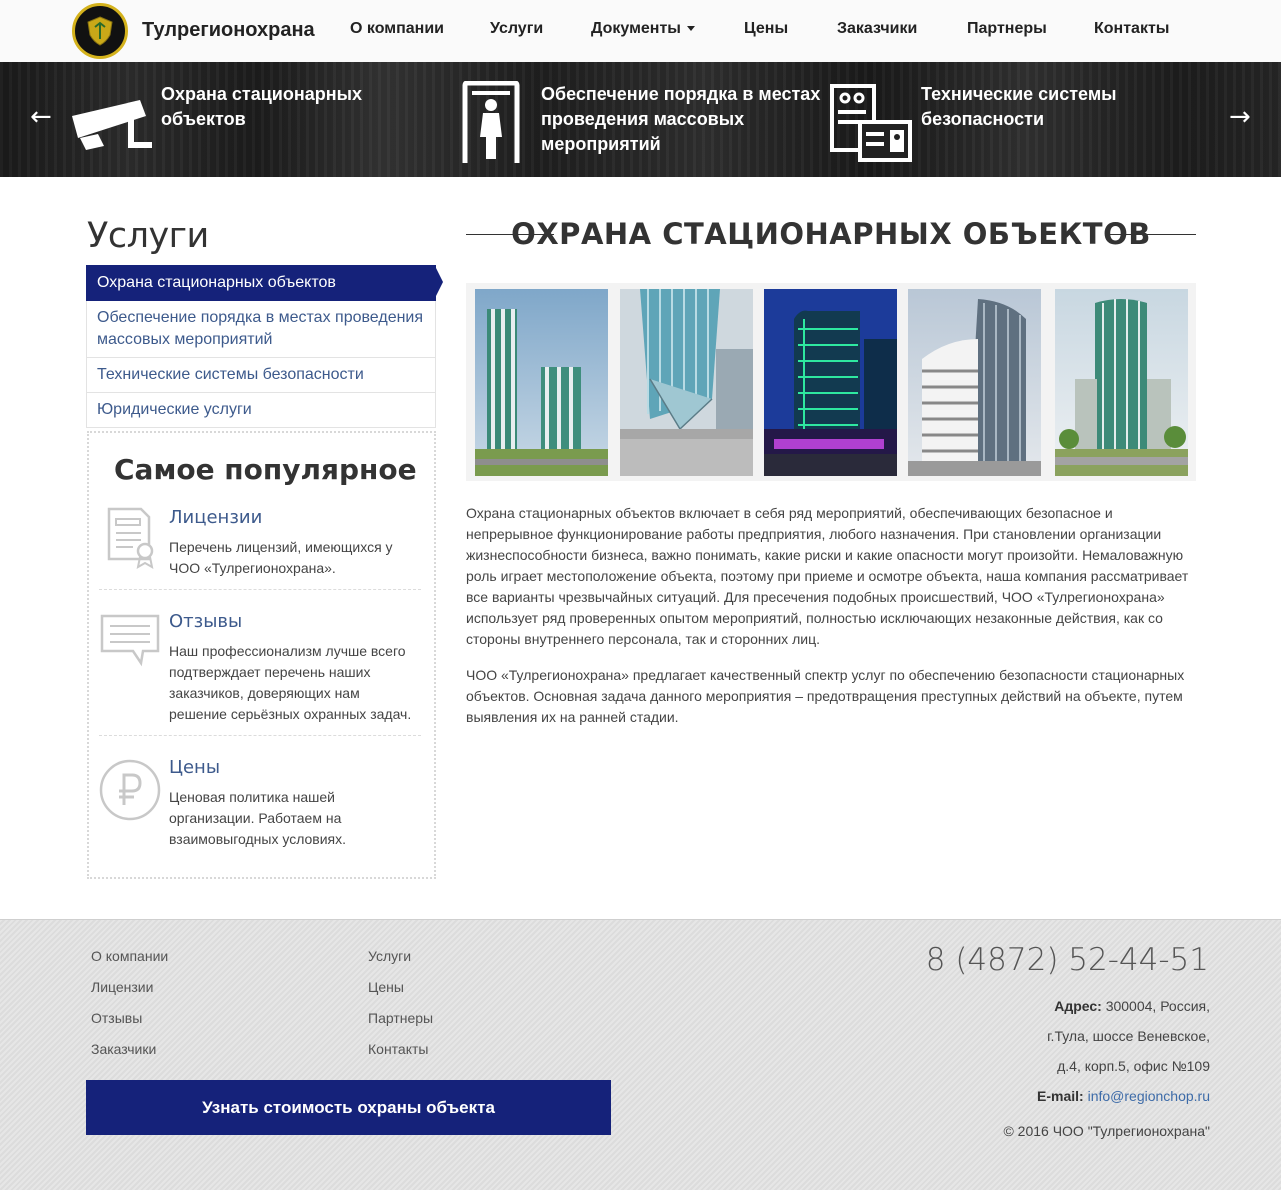 The image size is (1281, 1190). Describe the element at coordinates (1067, 960) in the screenshot. I see `footer-phone: 8 (4872) 52-44-51` at that location.